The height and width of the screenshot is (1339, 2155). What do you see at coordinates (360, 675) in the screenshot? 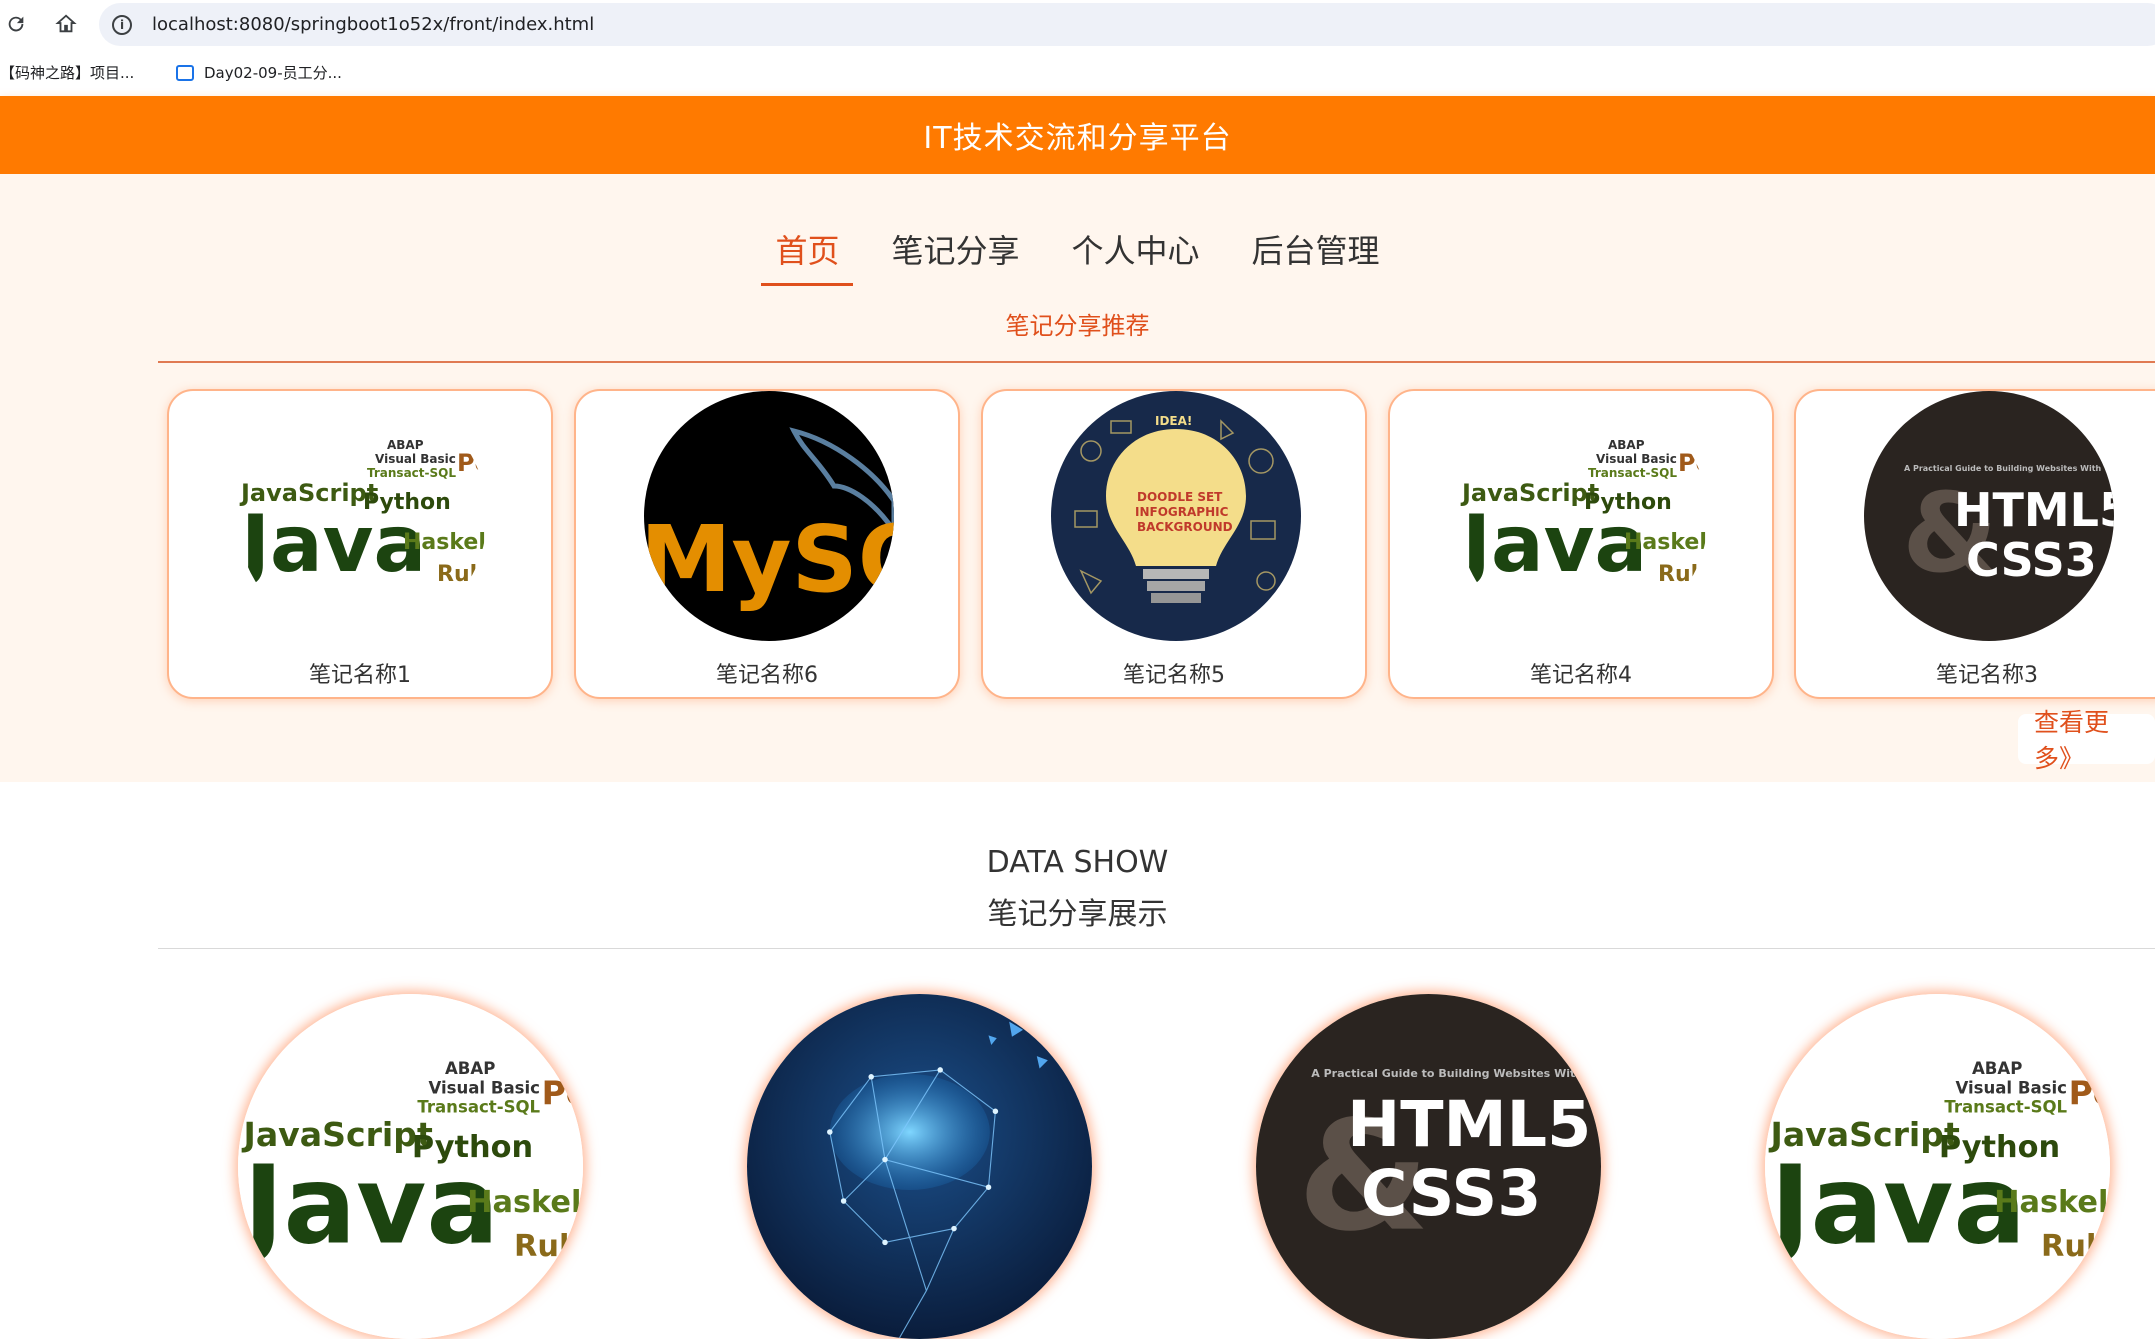
I see `note-card-title: 笔记名称1` at bounding box center [360, 675].